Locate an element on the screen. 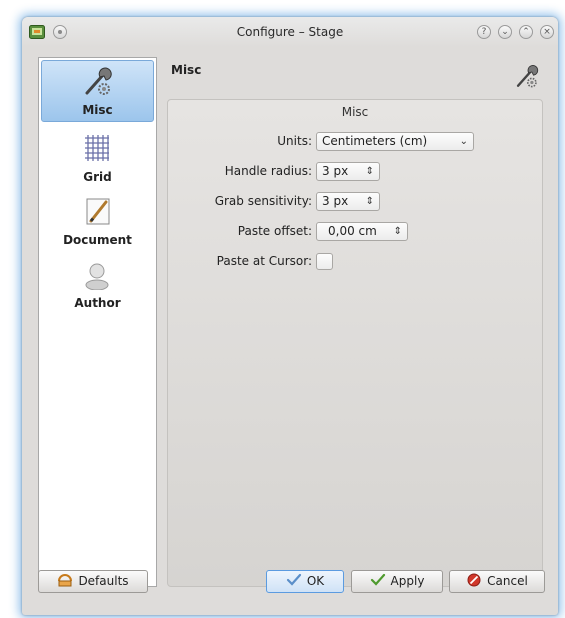 This screenshot has height=618, width=565. defaults-label: Defaults is located at coordinates (103, 581).